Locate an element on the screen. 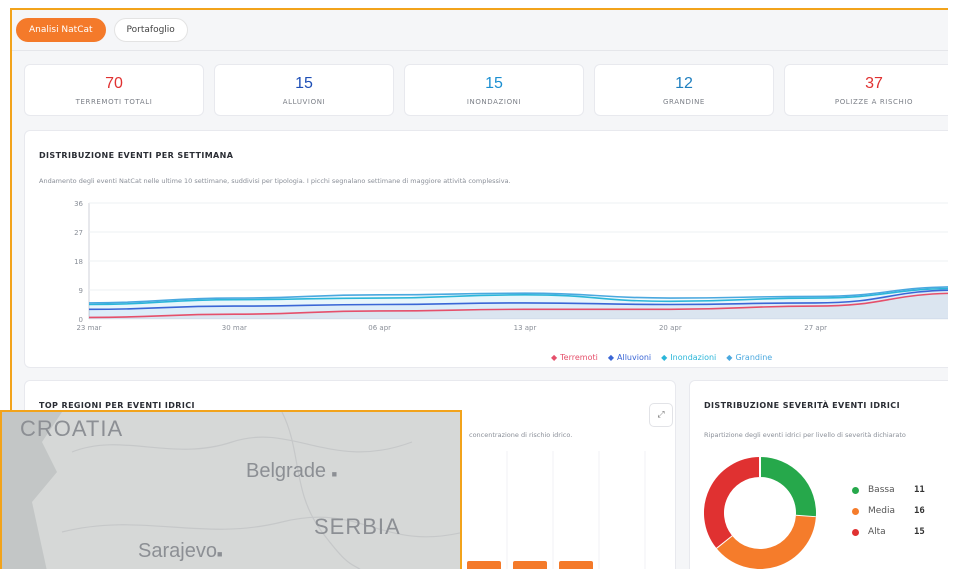 This screenshot has height=569, width=957. card-title: TOP REGIONI PER EVENTI IDRICI is located at coordinates (117, 405).